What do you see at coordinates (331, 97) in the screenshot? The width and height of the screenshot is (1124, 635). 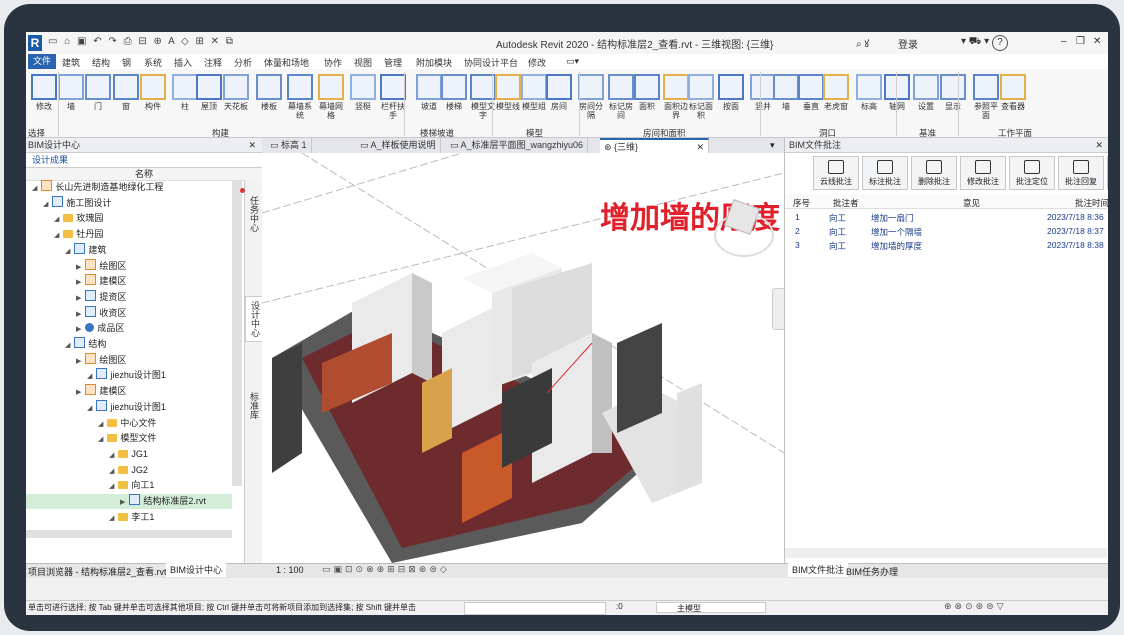 I see `ribbon-button: 幕墙网格` at bounding box center [331, 97].